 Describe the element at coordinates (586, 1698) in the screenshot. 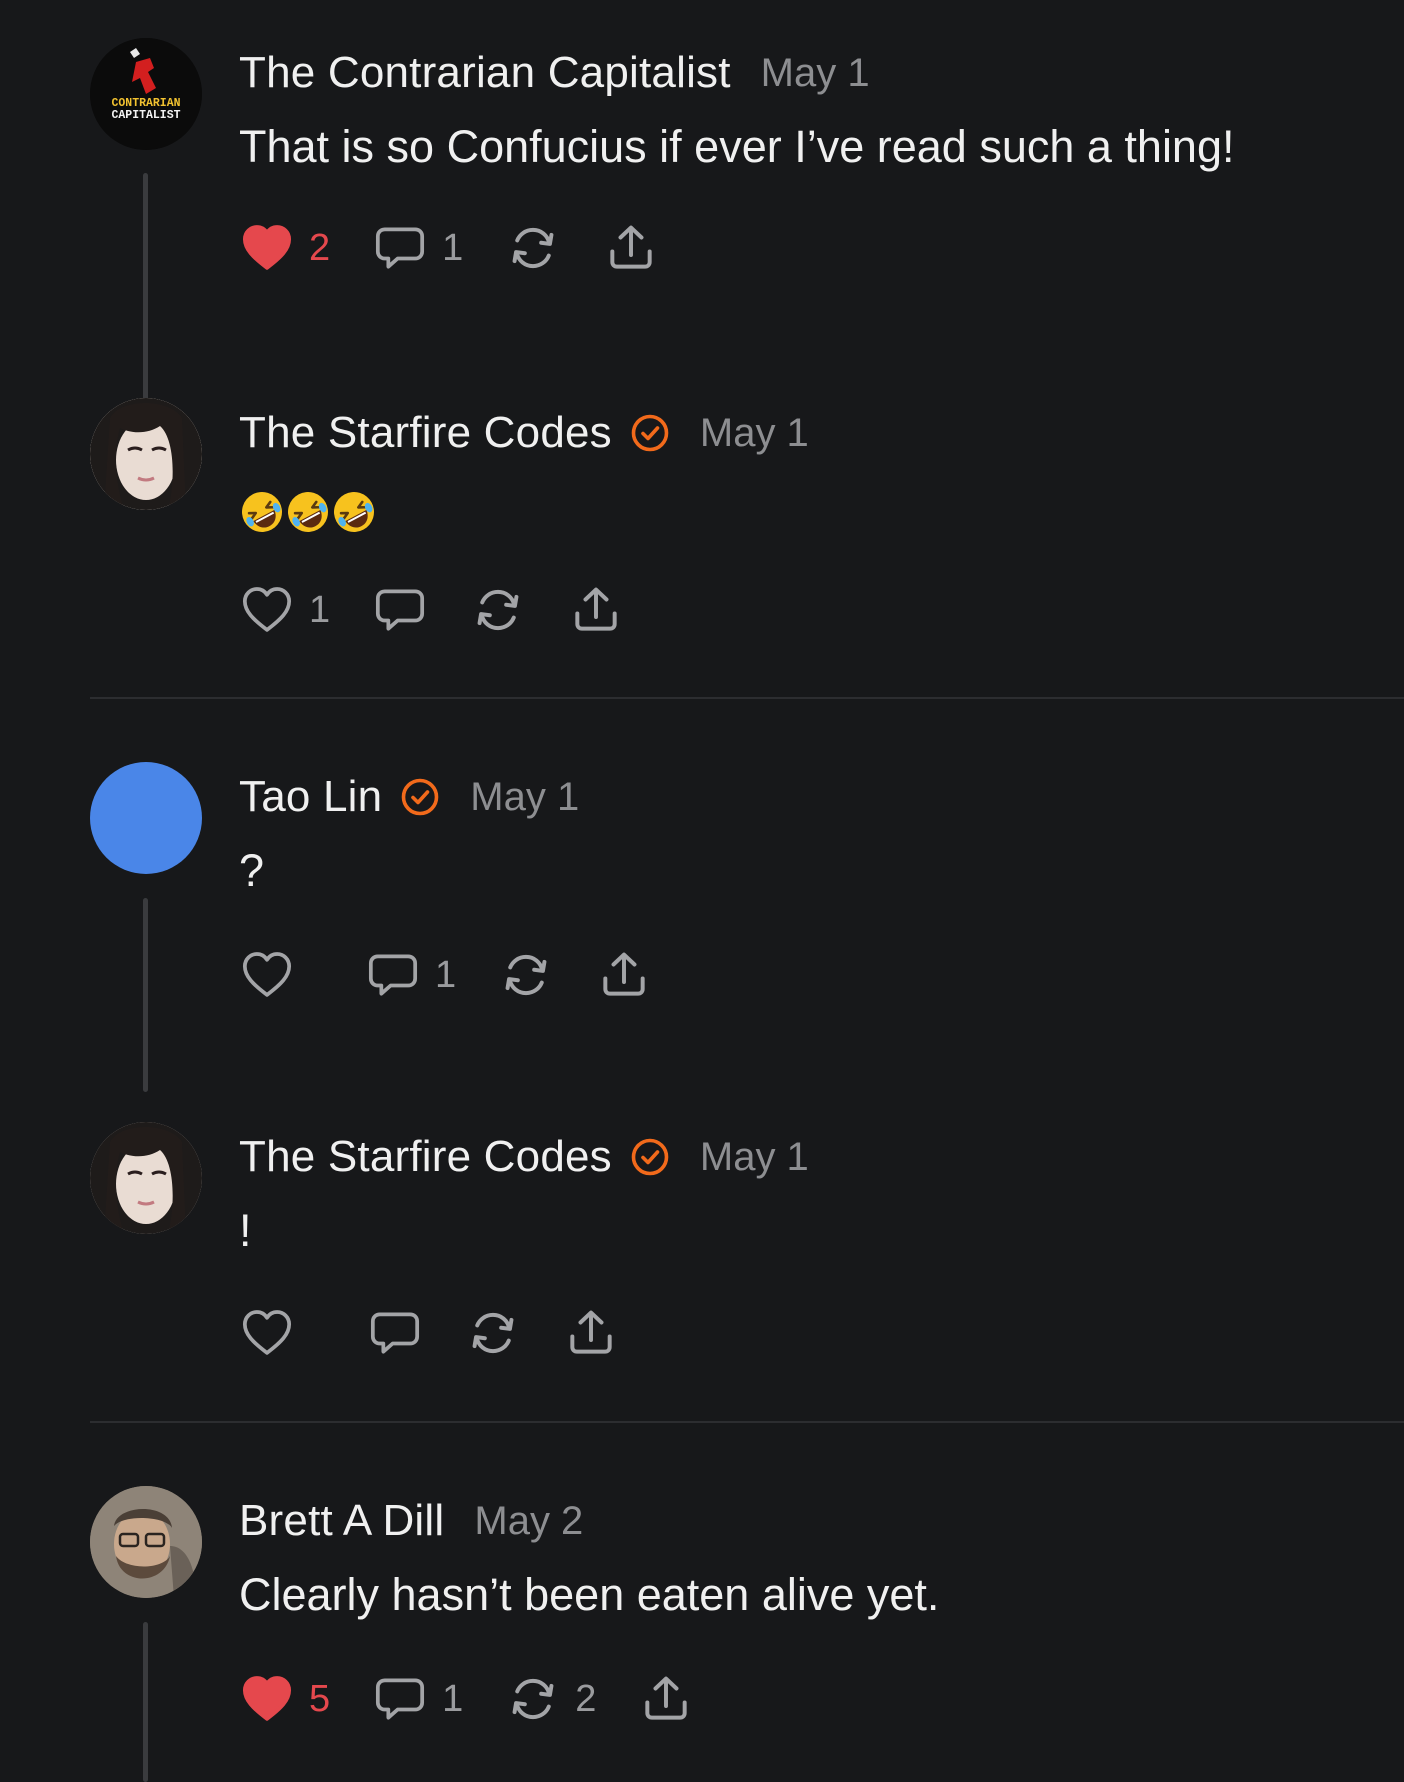

I see `restack-count: 2` at that location.